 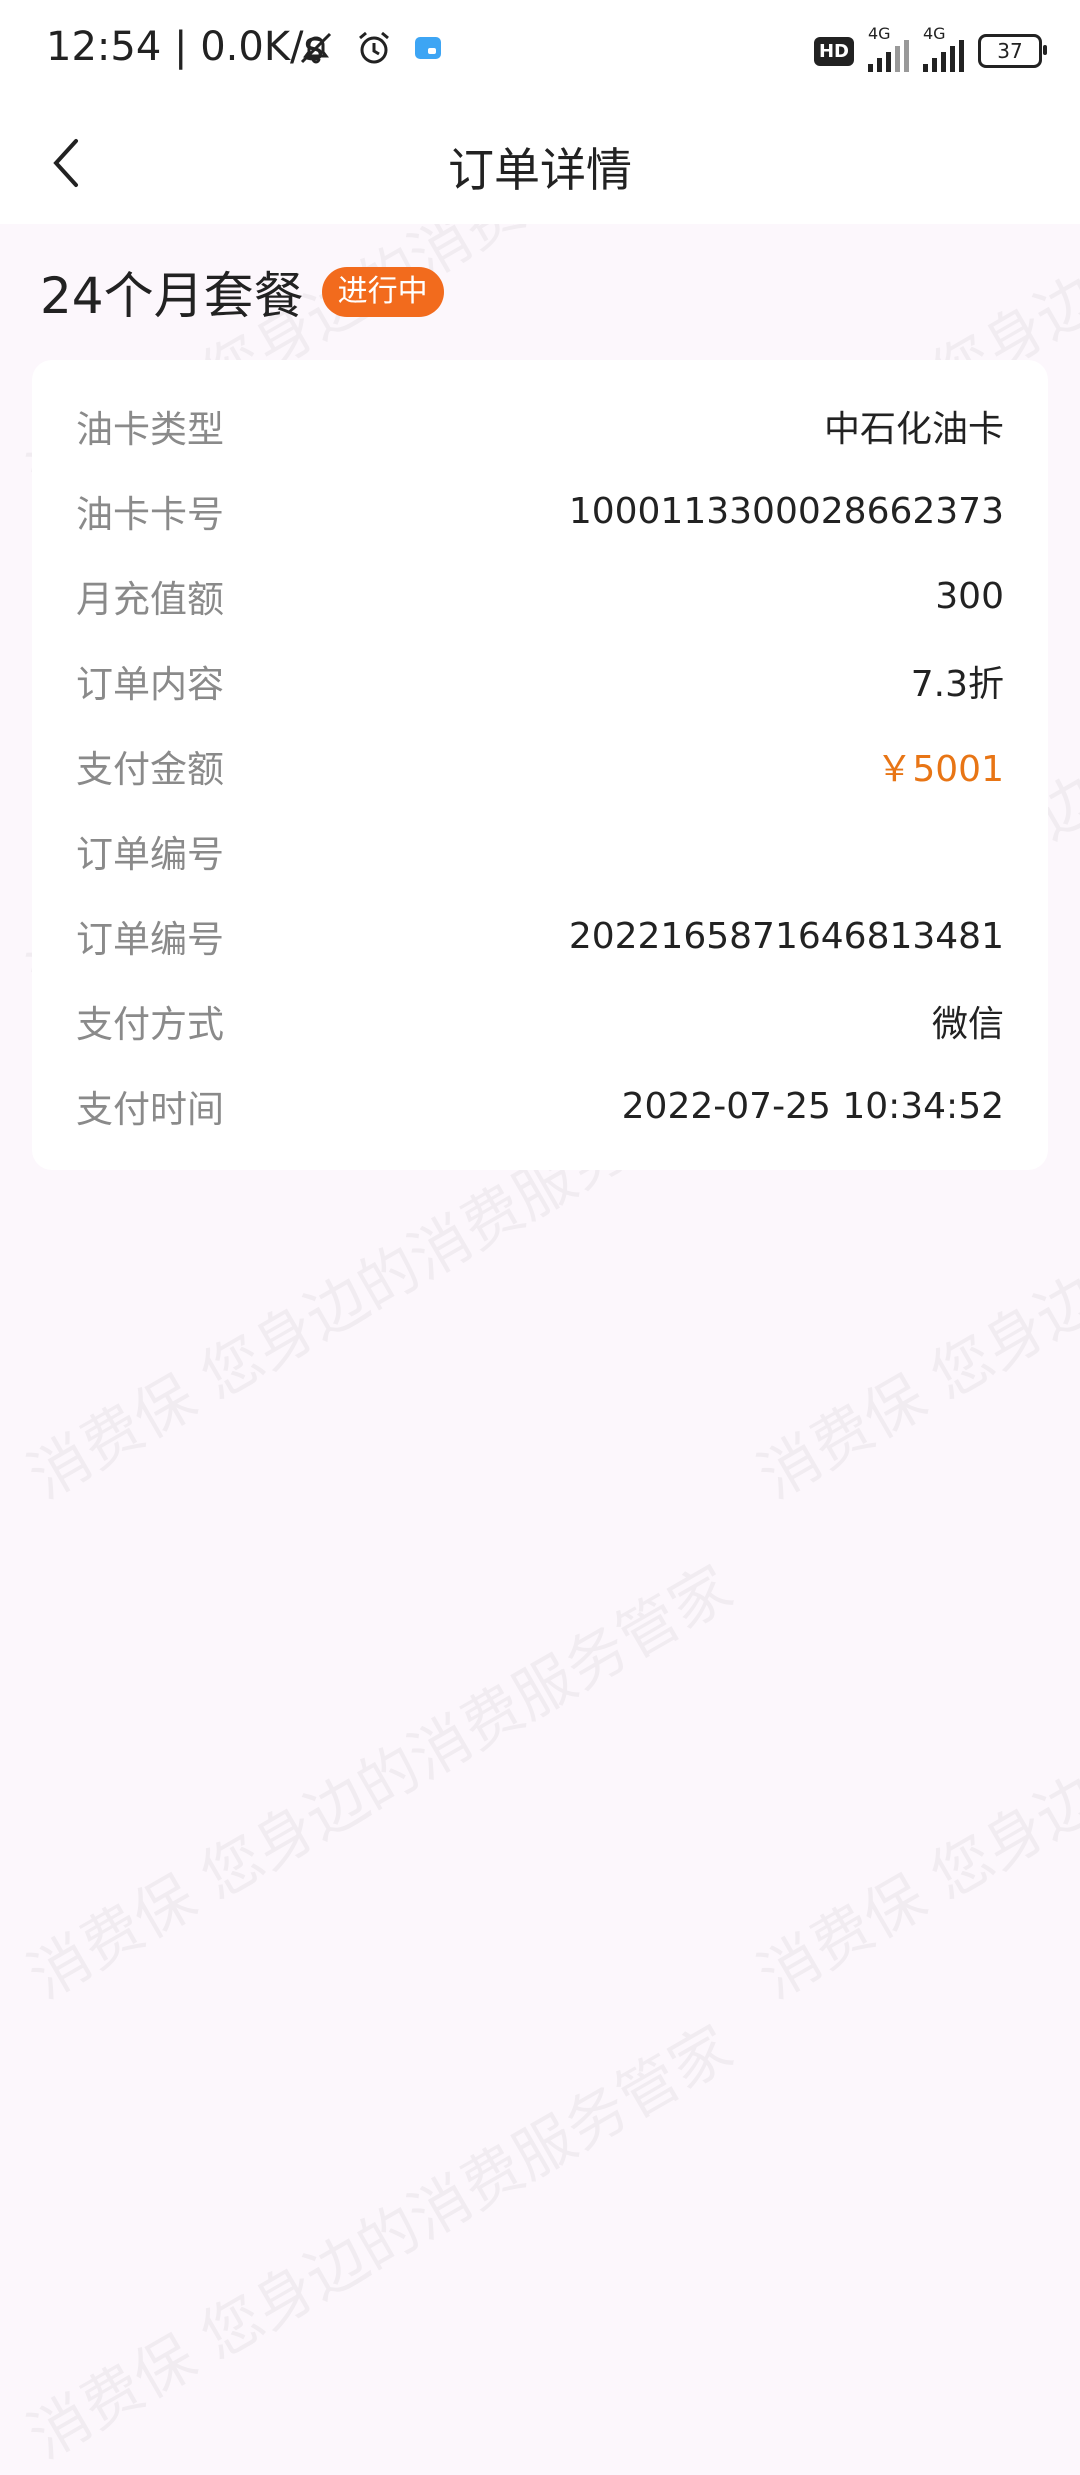 What do you see at coordinates (150, 769) in the screenshot?
I see `detail-label: 支付金额` at bounding box center [150, 769].